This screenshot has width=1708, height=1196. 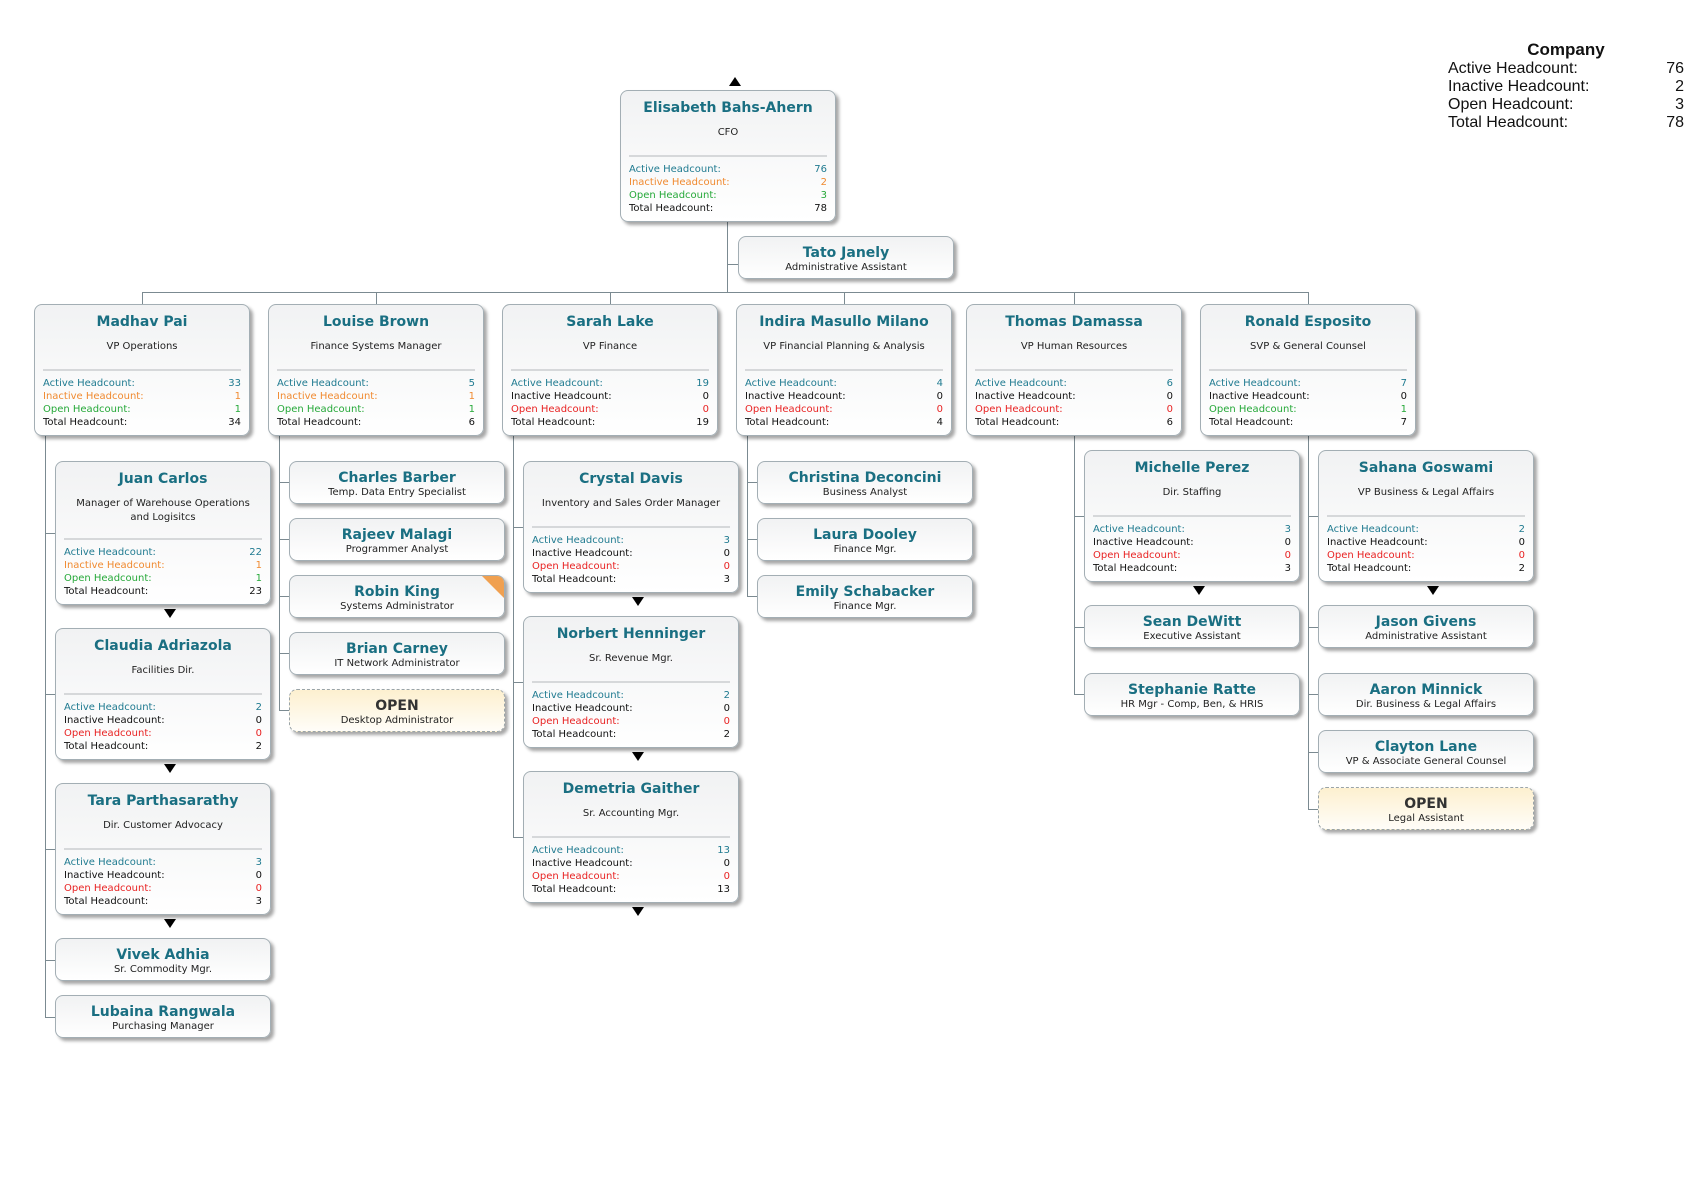 I want to click on employee-name: Indira Masullo Milano, so click(x=844, y=322).